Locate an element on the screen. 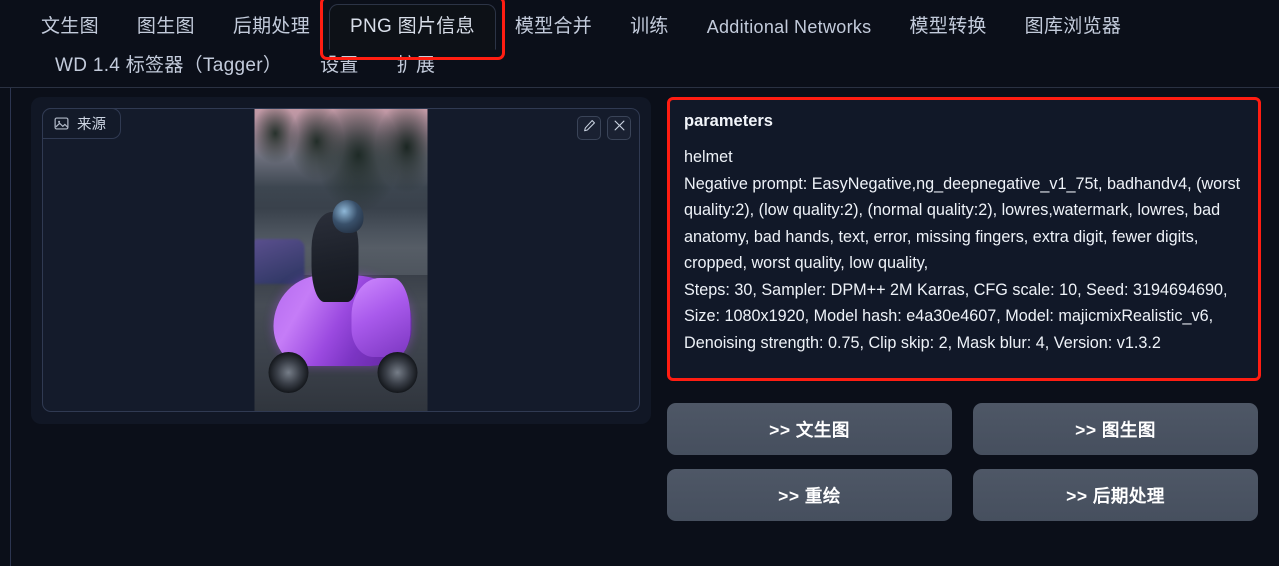 The width and height of the screenshot is (1279, 566). pencil-icon is located at coordinates (589, 128).